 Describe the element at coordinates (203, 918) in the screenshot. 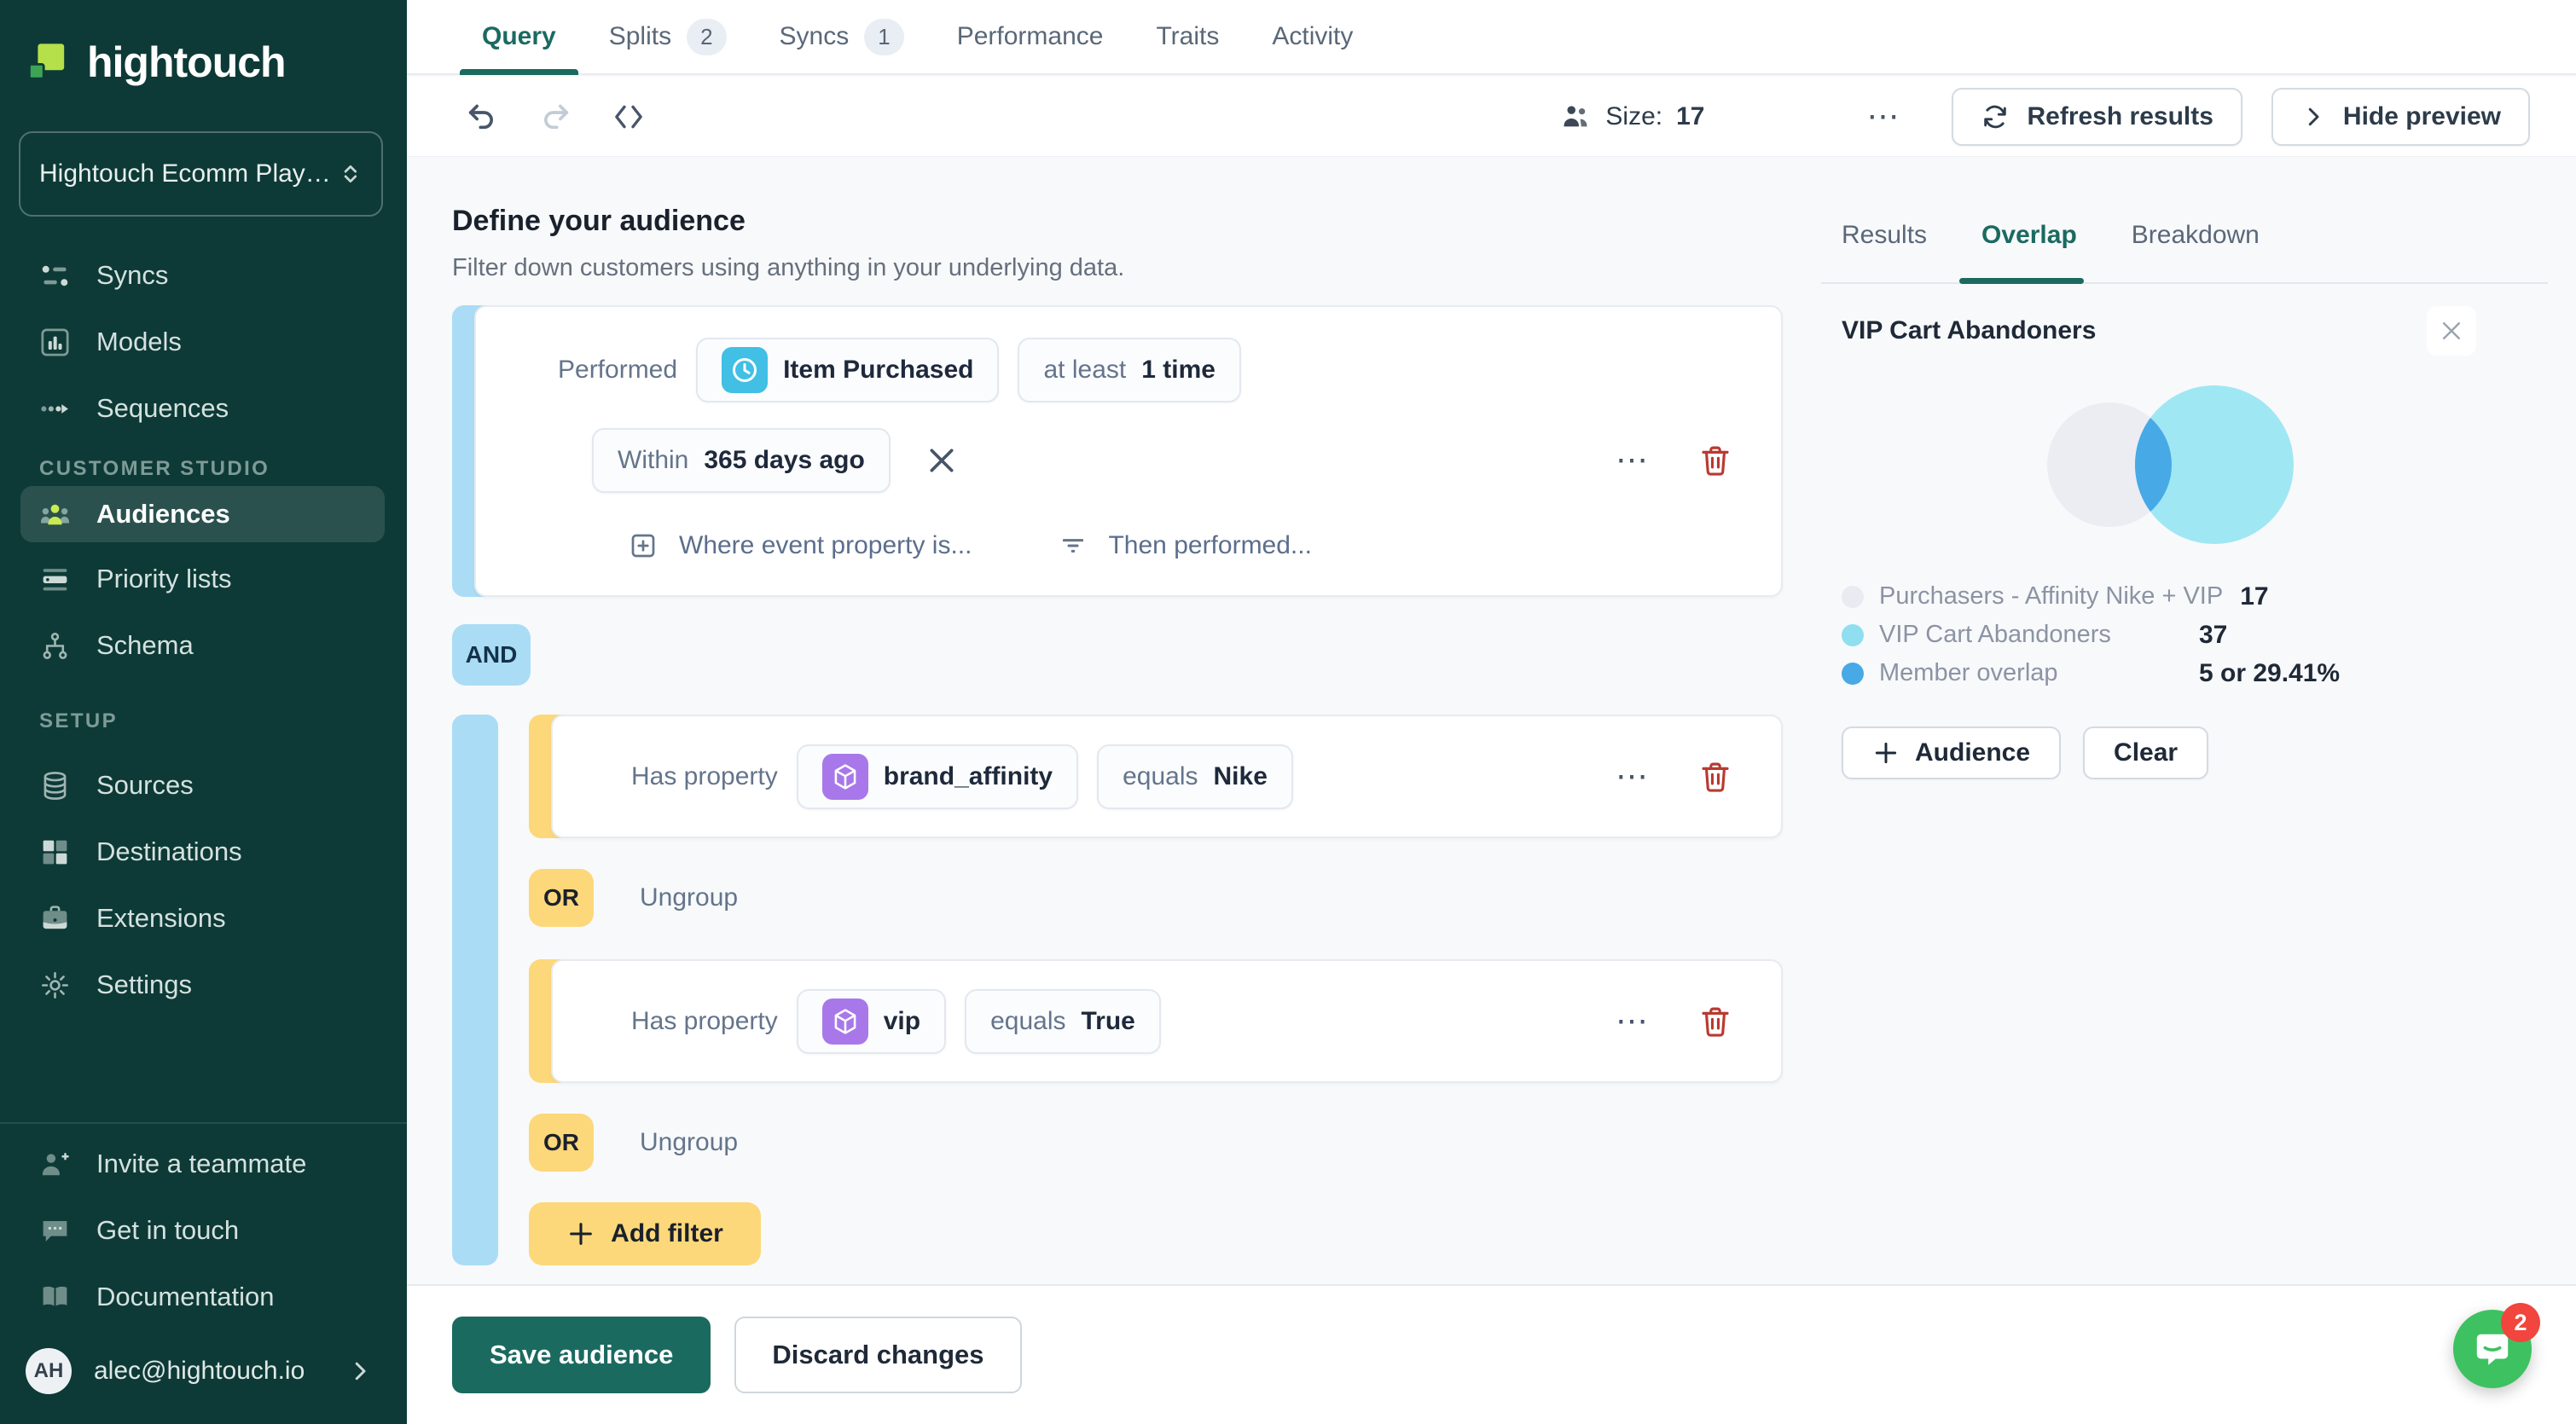

I see `sidebar-item-extensions: Extensions` at that location.